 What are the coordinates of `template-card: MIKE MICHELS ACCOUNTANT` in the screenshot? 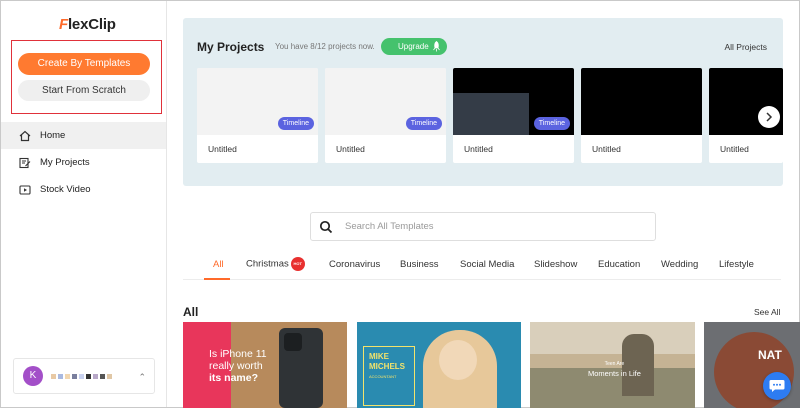 It's located at (439, 365).